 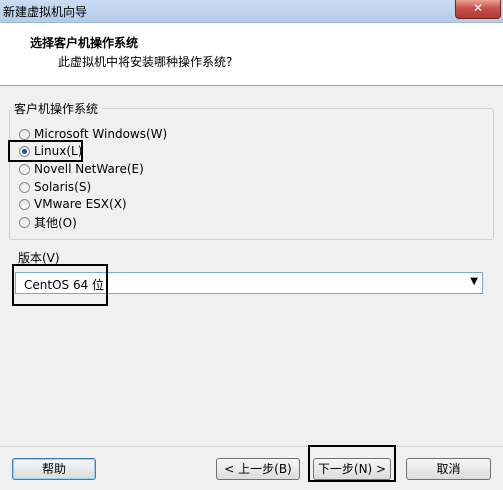 What do you see at coordinates (84, 43) in the screenshot?
I see `page-title: 选择客户机操作系统` at bounding box center [84, 43].